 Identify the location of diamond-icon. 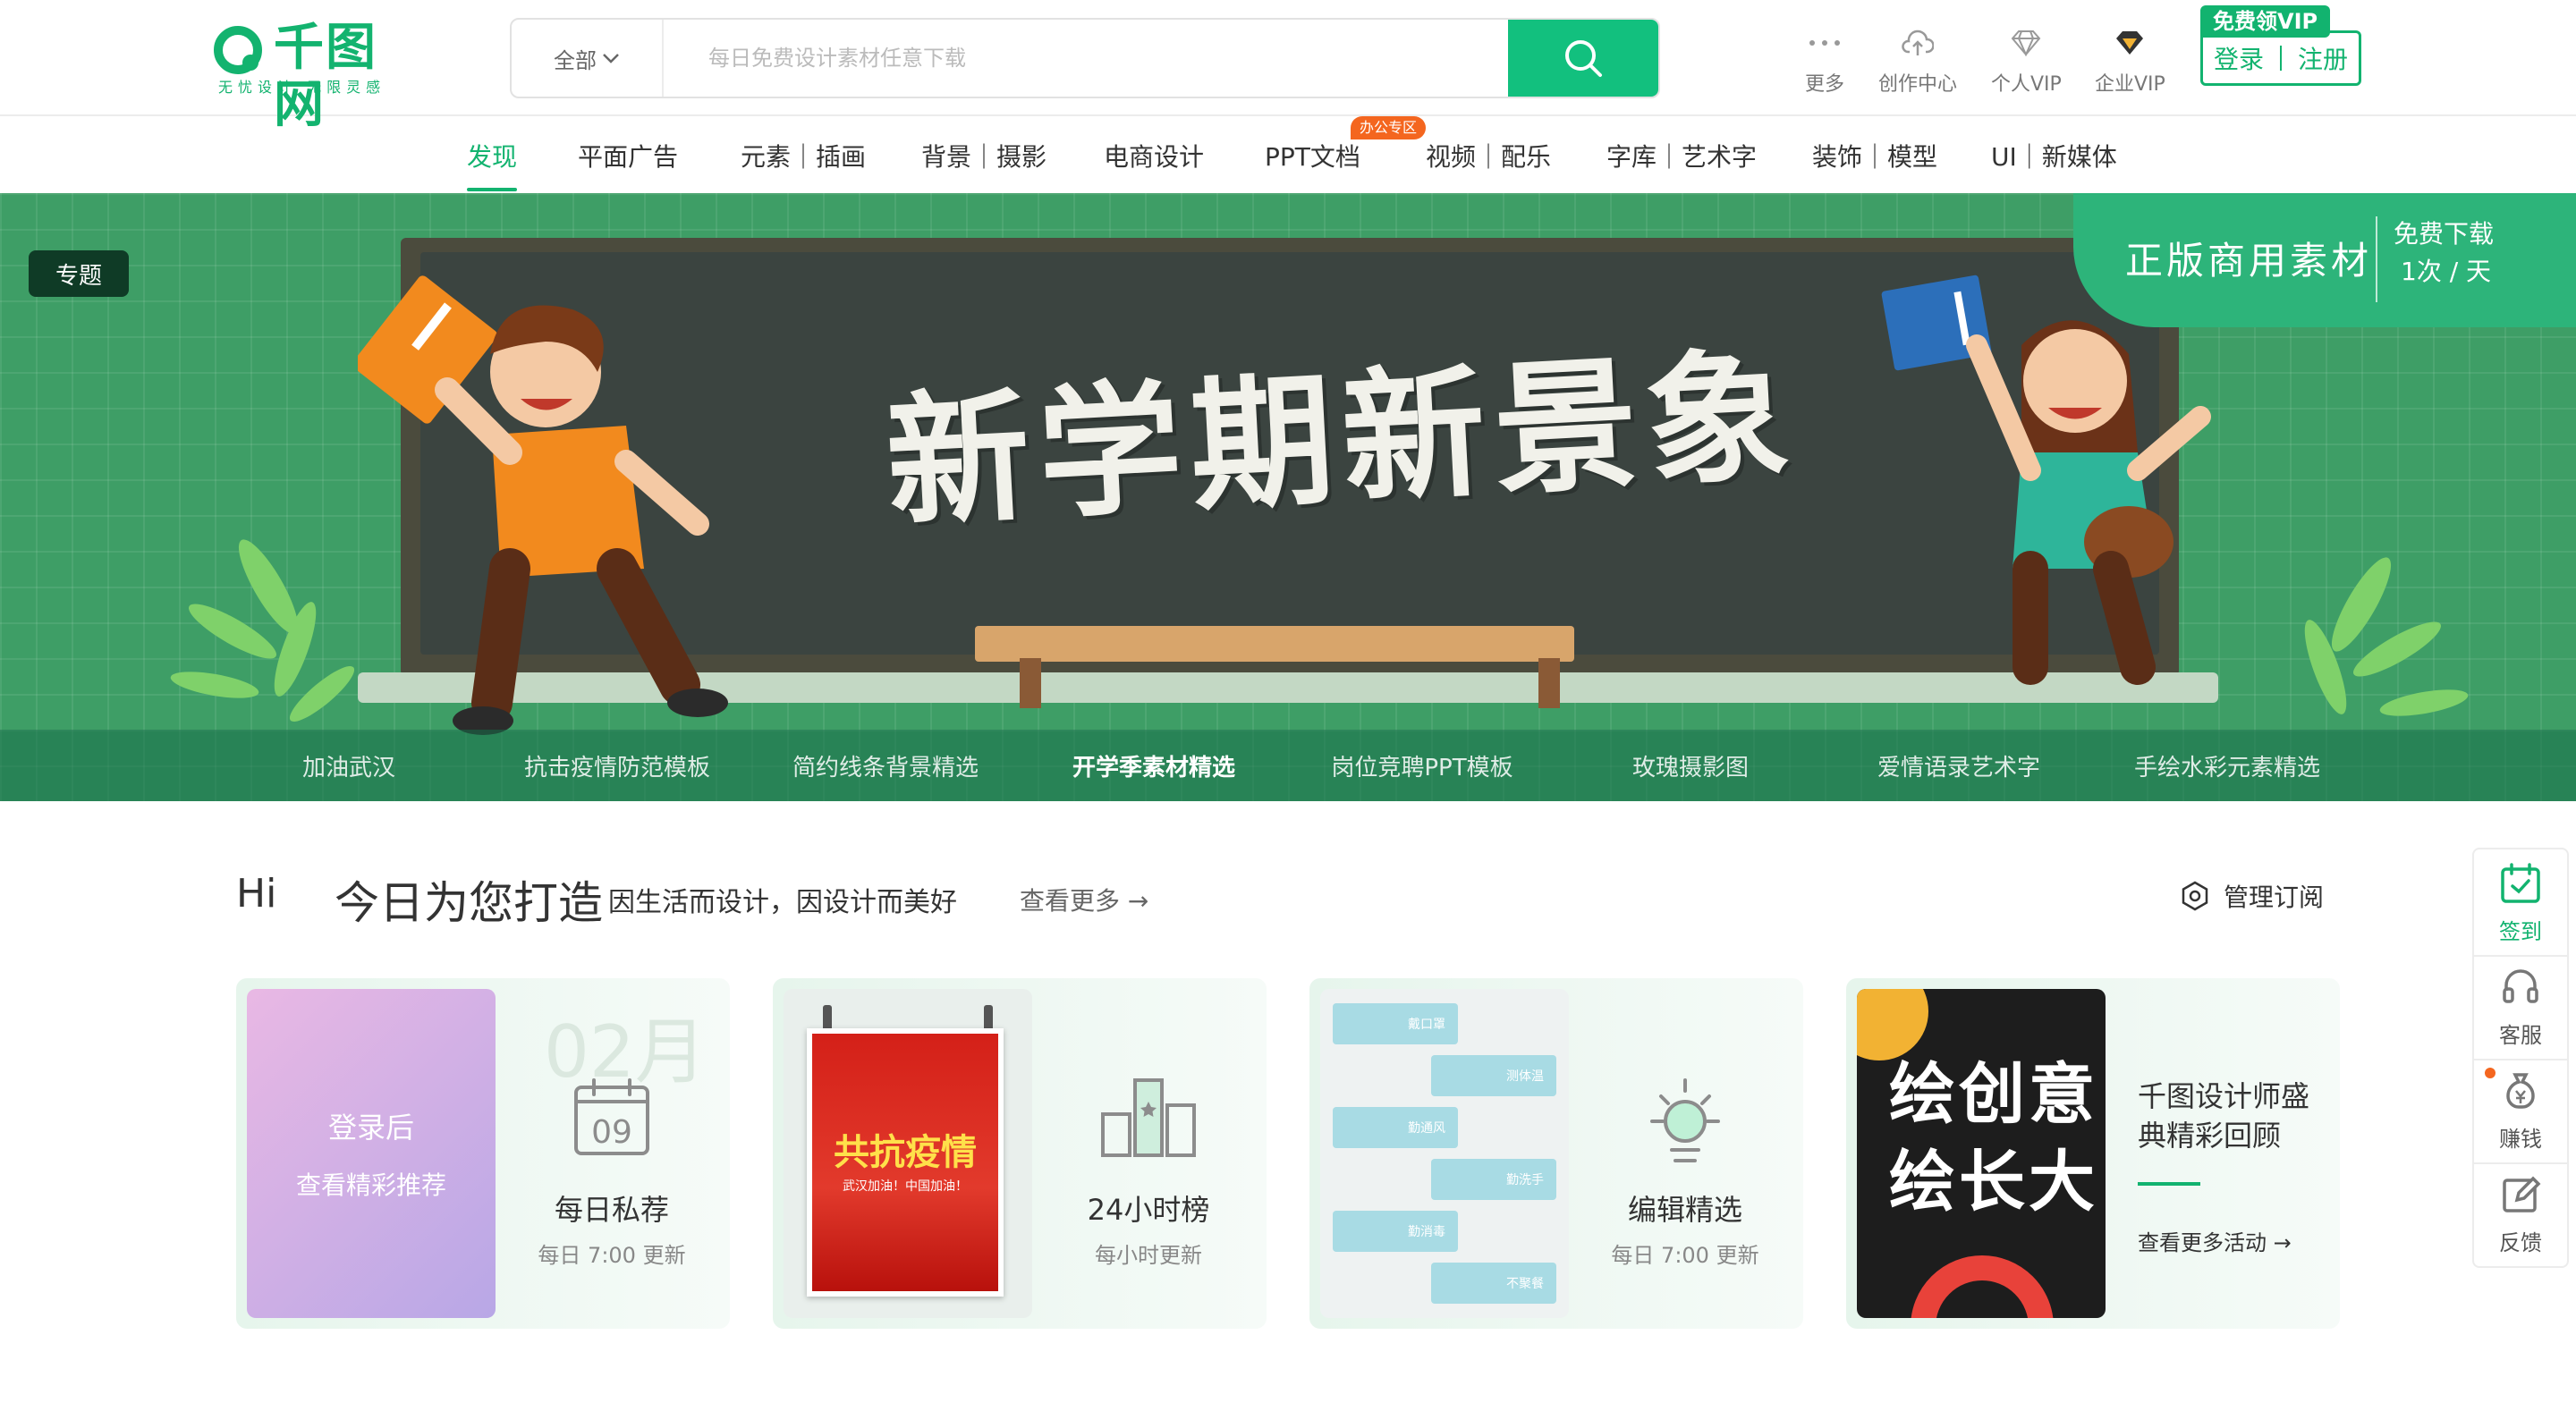
(2026, 43).